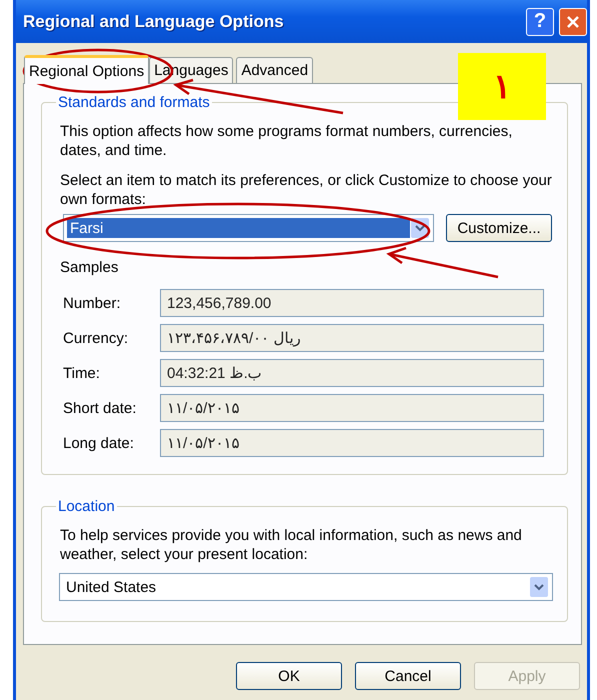  I want to click on description-text: This option affects how some programs format numbers, currencies, dates, and time., so click(287, 141).